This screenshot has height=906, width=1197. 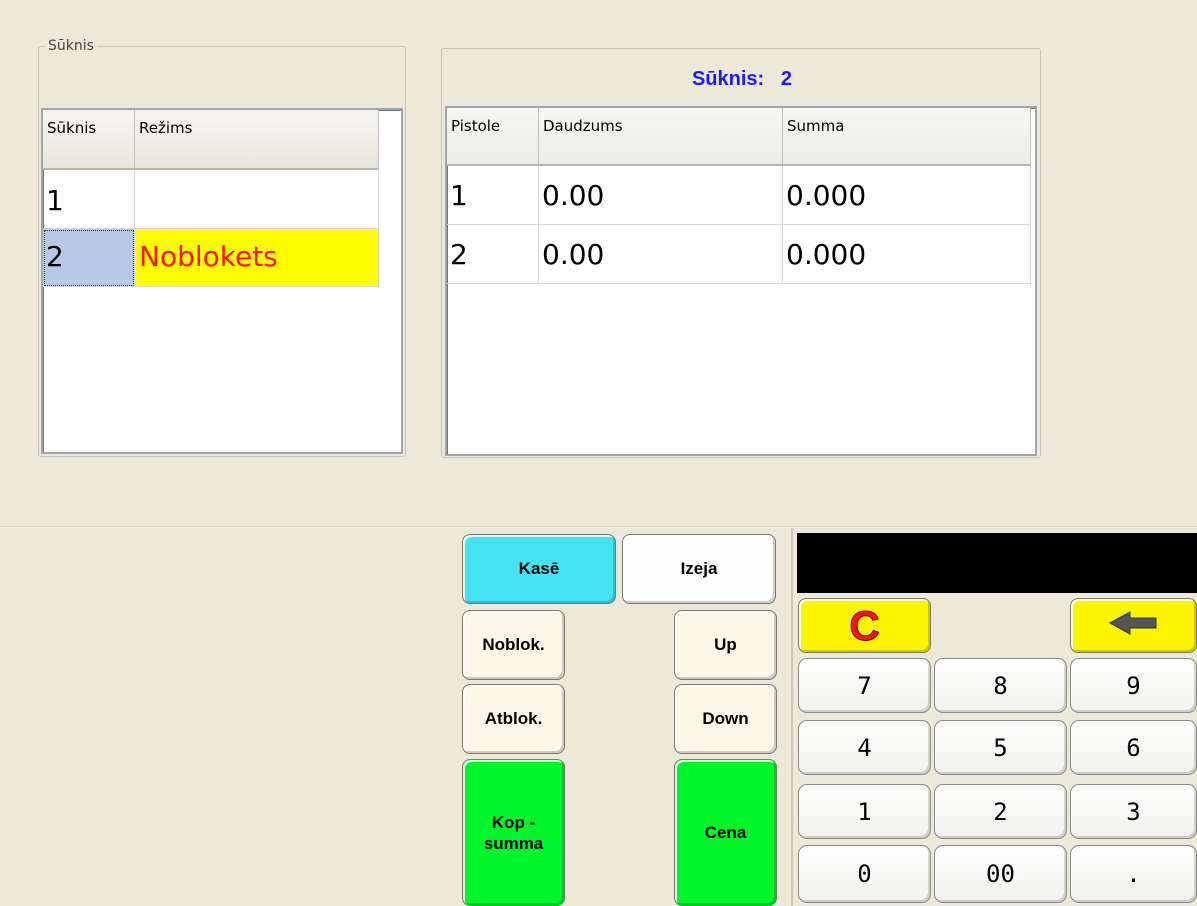 What do you see at coordinates (513, 822) in the screenshot?
I see `total-sum-label-line1: Kop -` at bounding box center [513, 822].